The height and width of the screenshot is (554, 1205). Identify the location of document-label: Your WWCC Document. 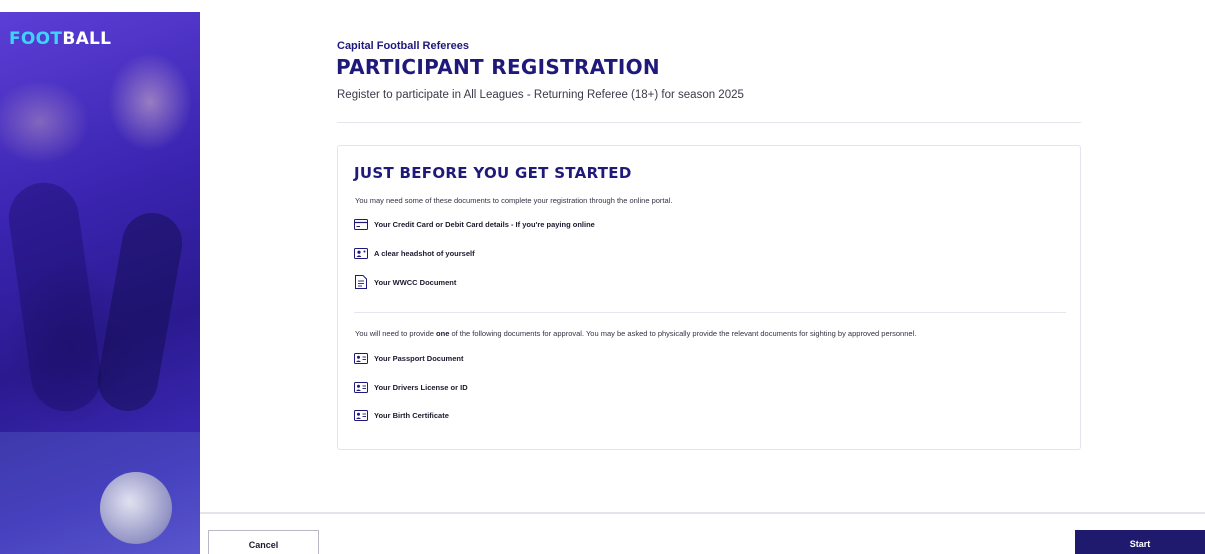
(415, 282).